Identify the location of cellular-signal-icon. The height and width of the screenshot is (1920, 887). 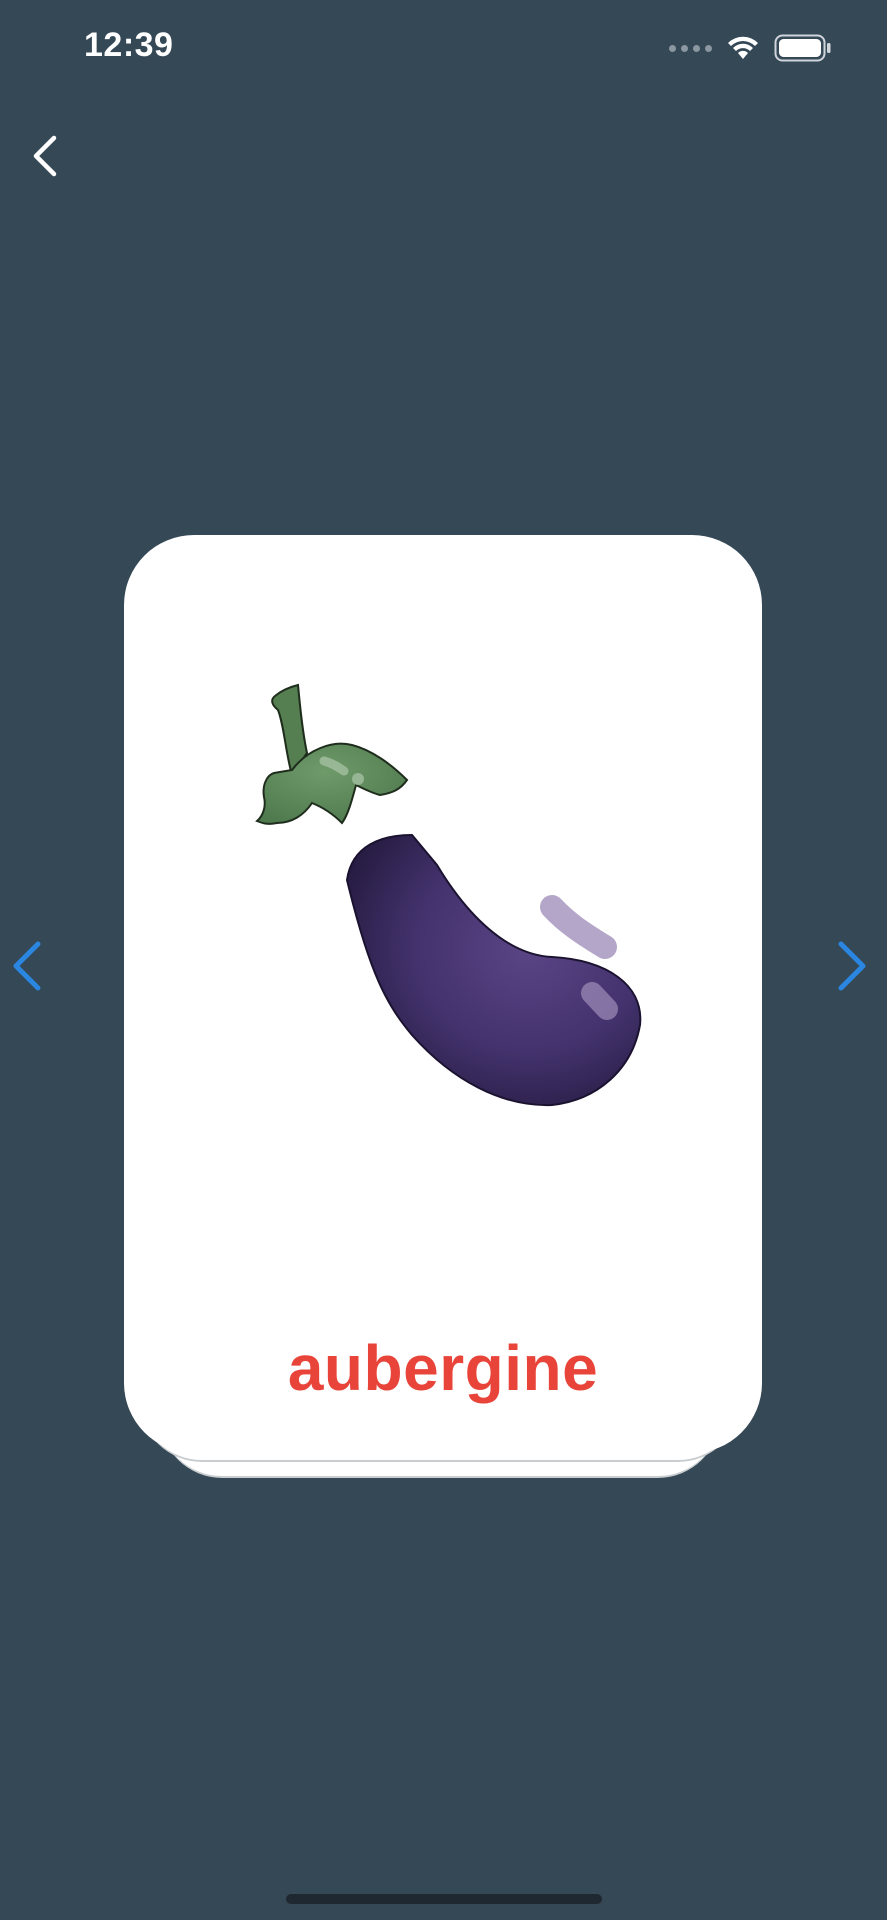
(690, 48).